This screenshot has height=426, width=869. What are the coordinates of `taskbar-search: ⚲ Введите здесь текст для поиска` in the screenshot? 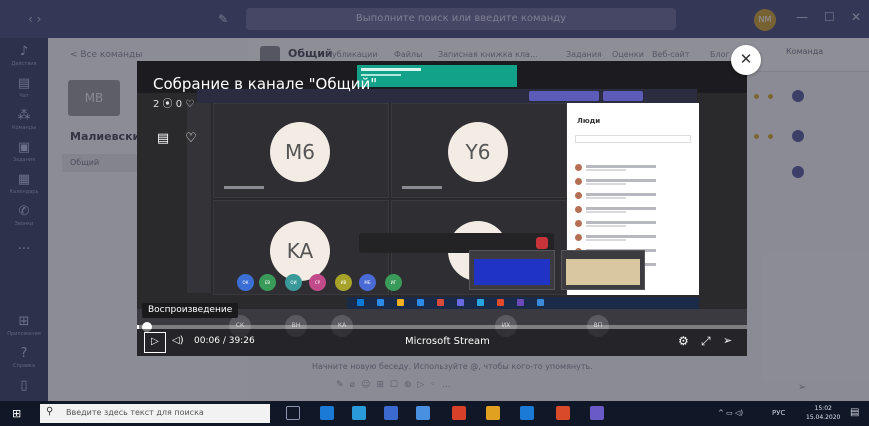 It's located at (155, 413).